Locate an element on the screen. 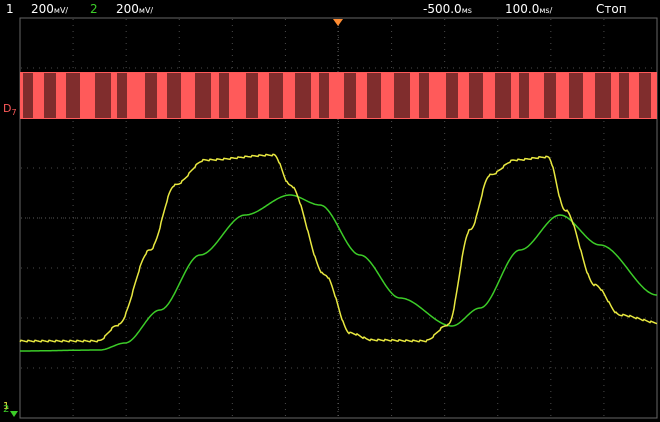  ground-marker: 1 2 is located at coordinates (10, 409).